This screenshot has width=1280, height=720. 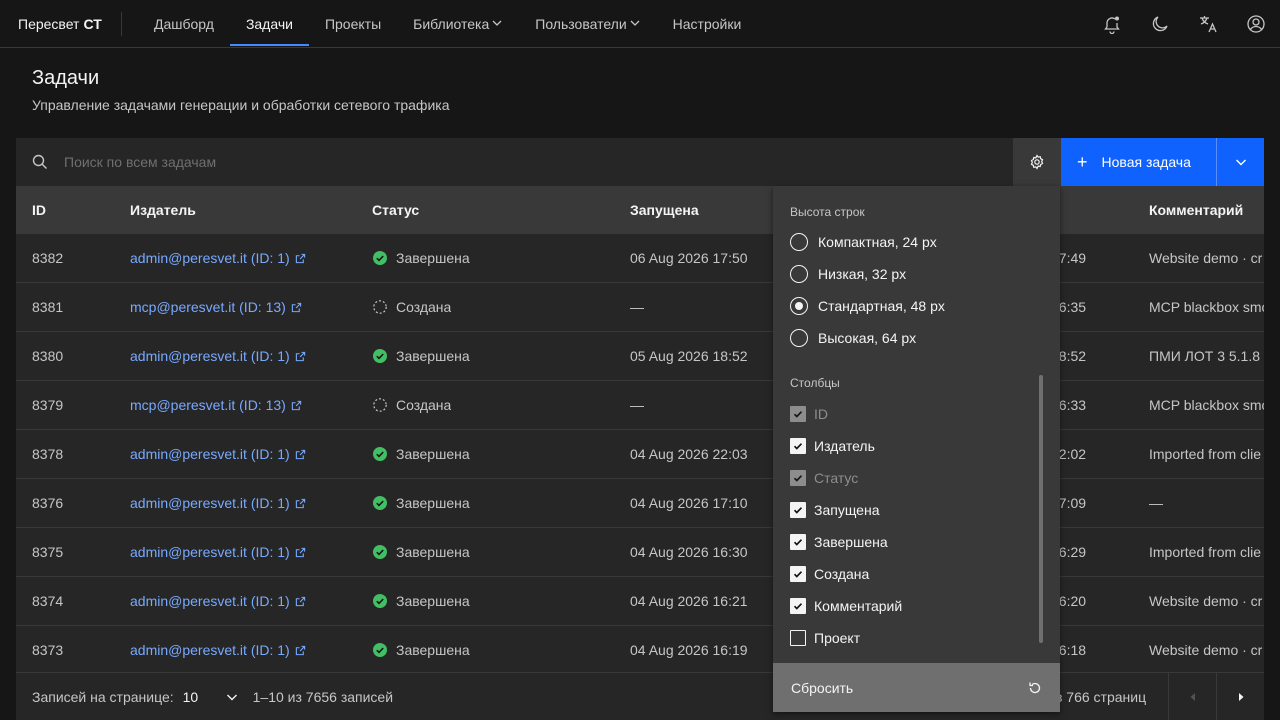 I want to click on column-toggle: Комментарий, so click(x=846, y=606).